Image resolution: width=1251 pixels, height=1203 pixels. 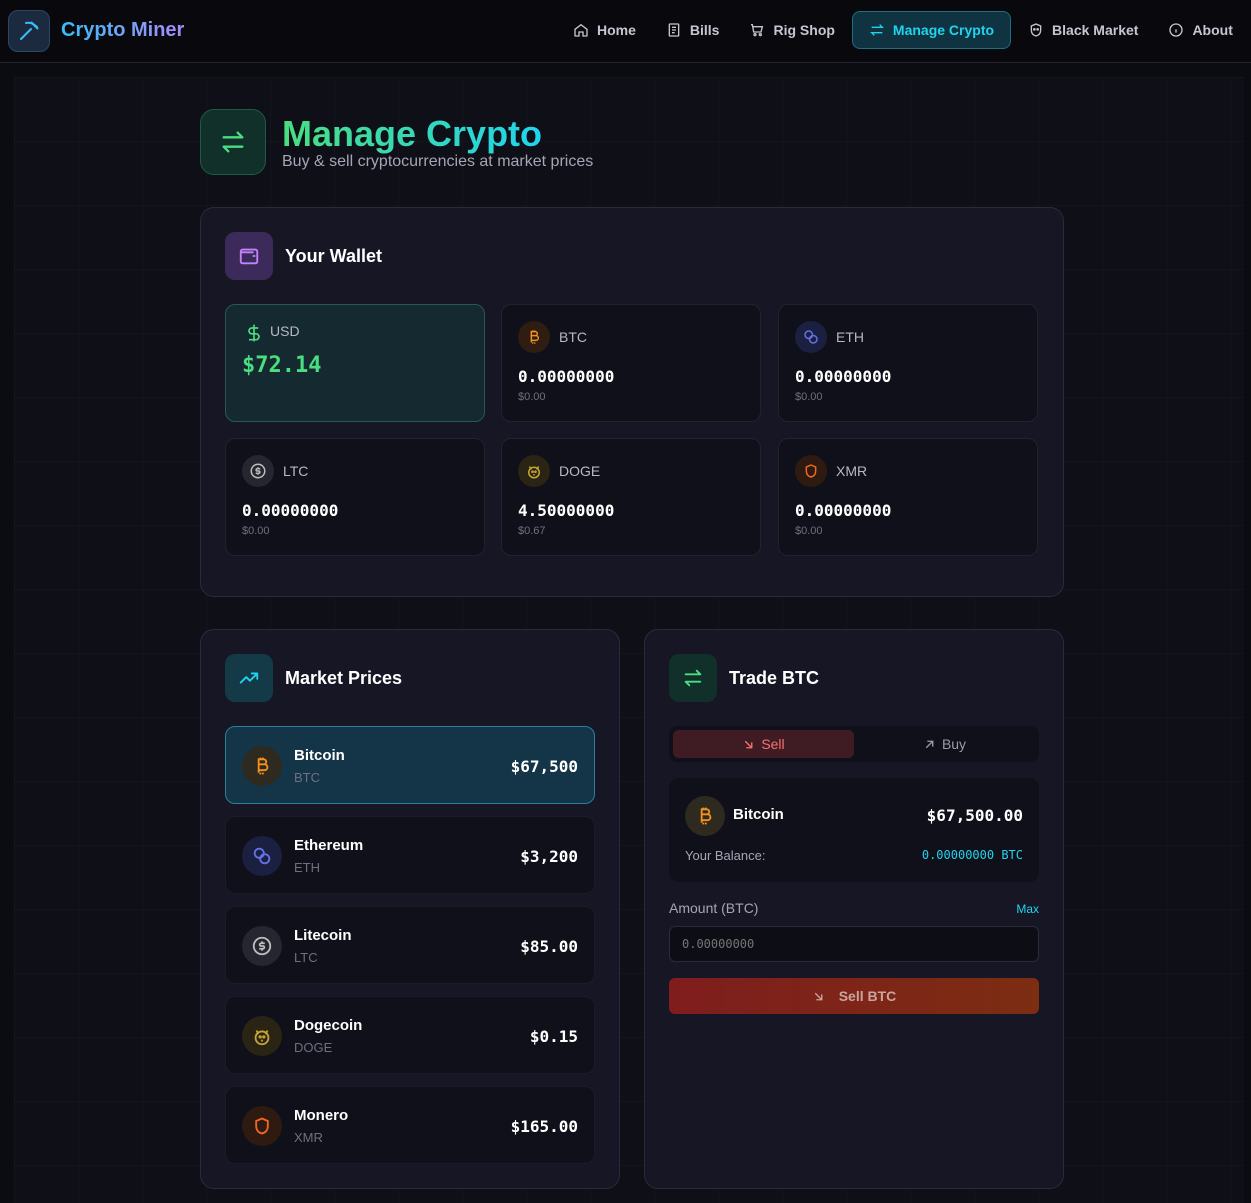 I want to click on info-icon, so click(x=1176, y=30).